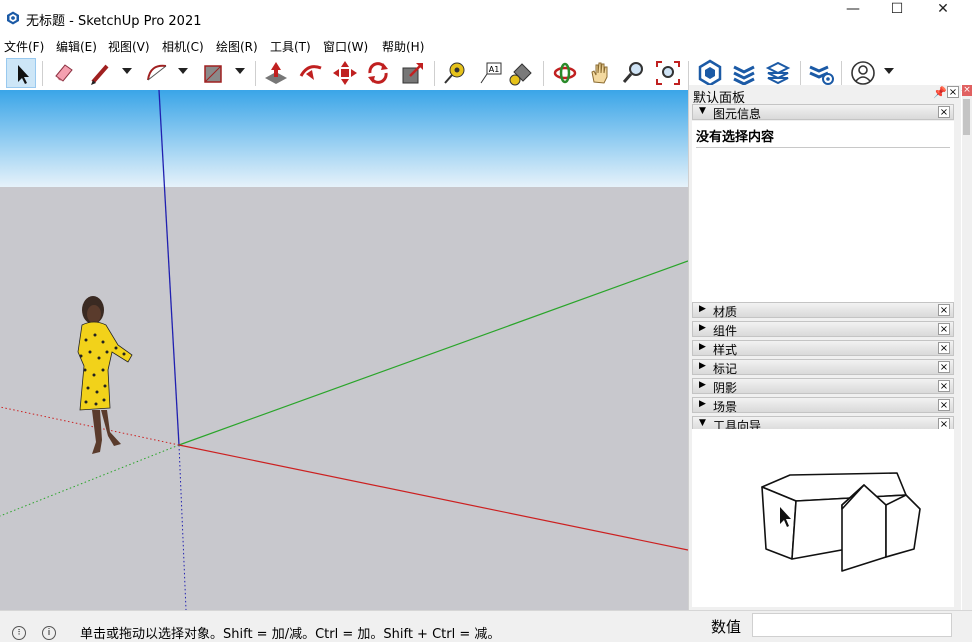 The height and width of the screenshot is (642, 972). Describe the element at coordinates (823, 367) in the screenshot. I see `tray-tags-header: ▶ 标记 ×` at that location.